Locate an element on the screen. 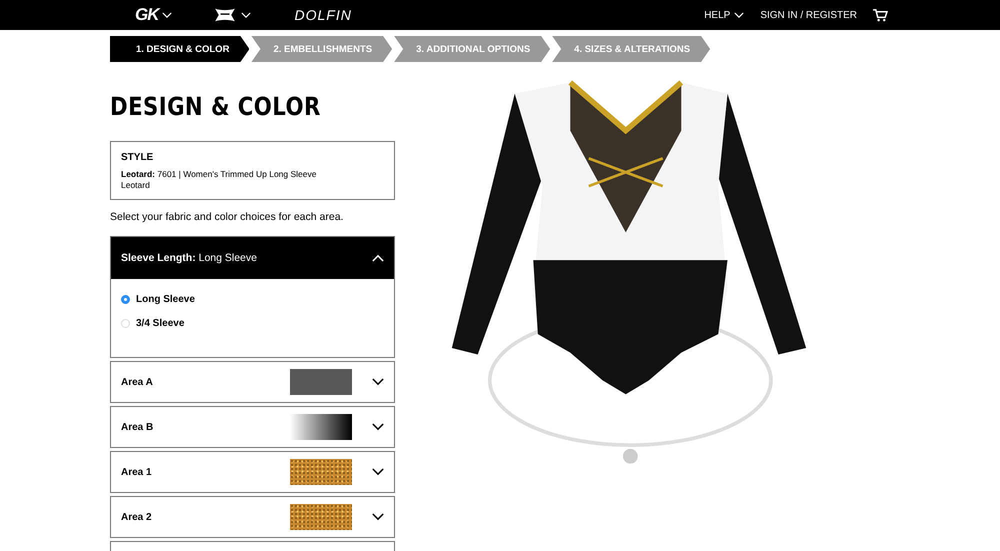 This screenshot has width=1000, height=551. area-selector: Area 2 is located at coordinates (252, 517).